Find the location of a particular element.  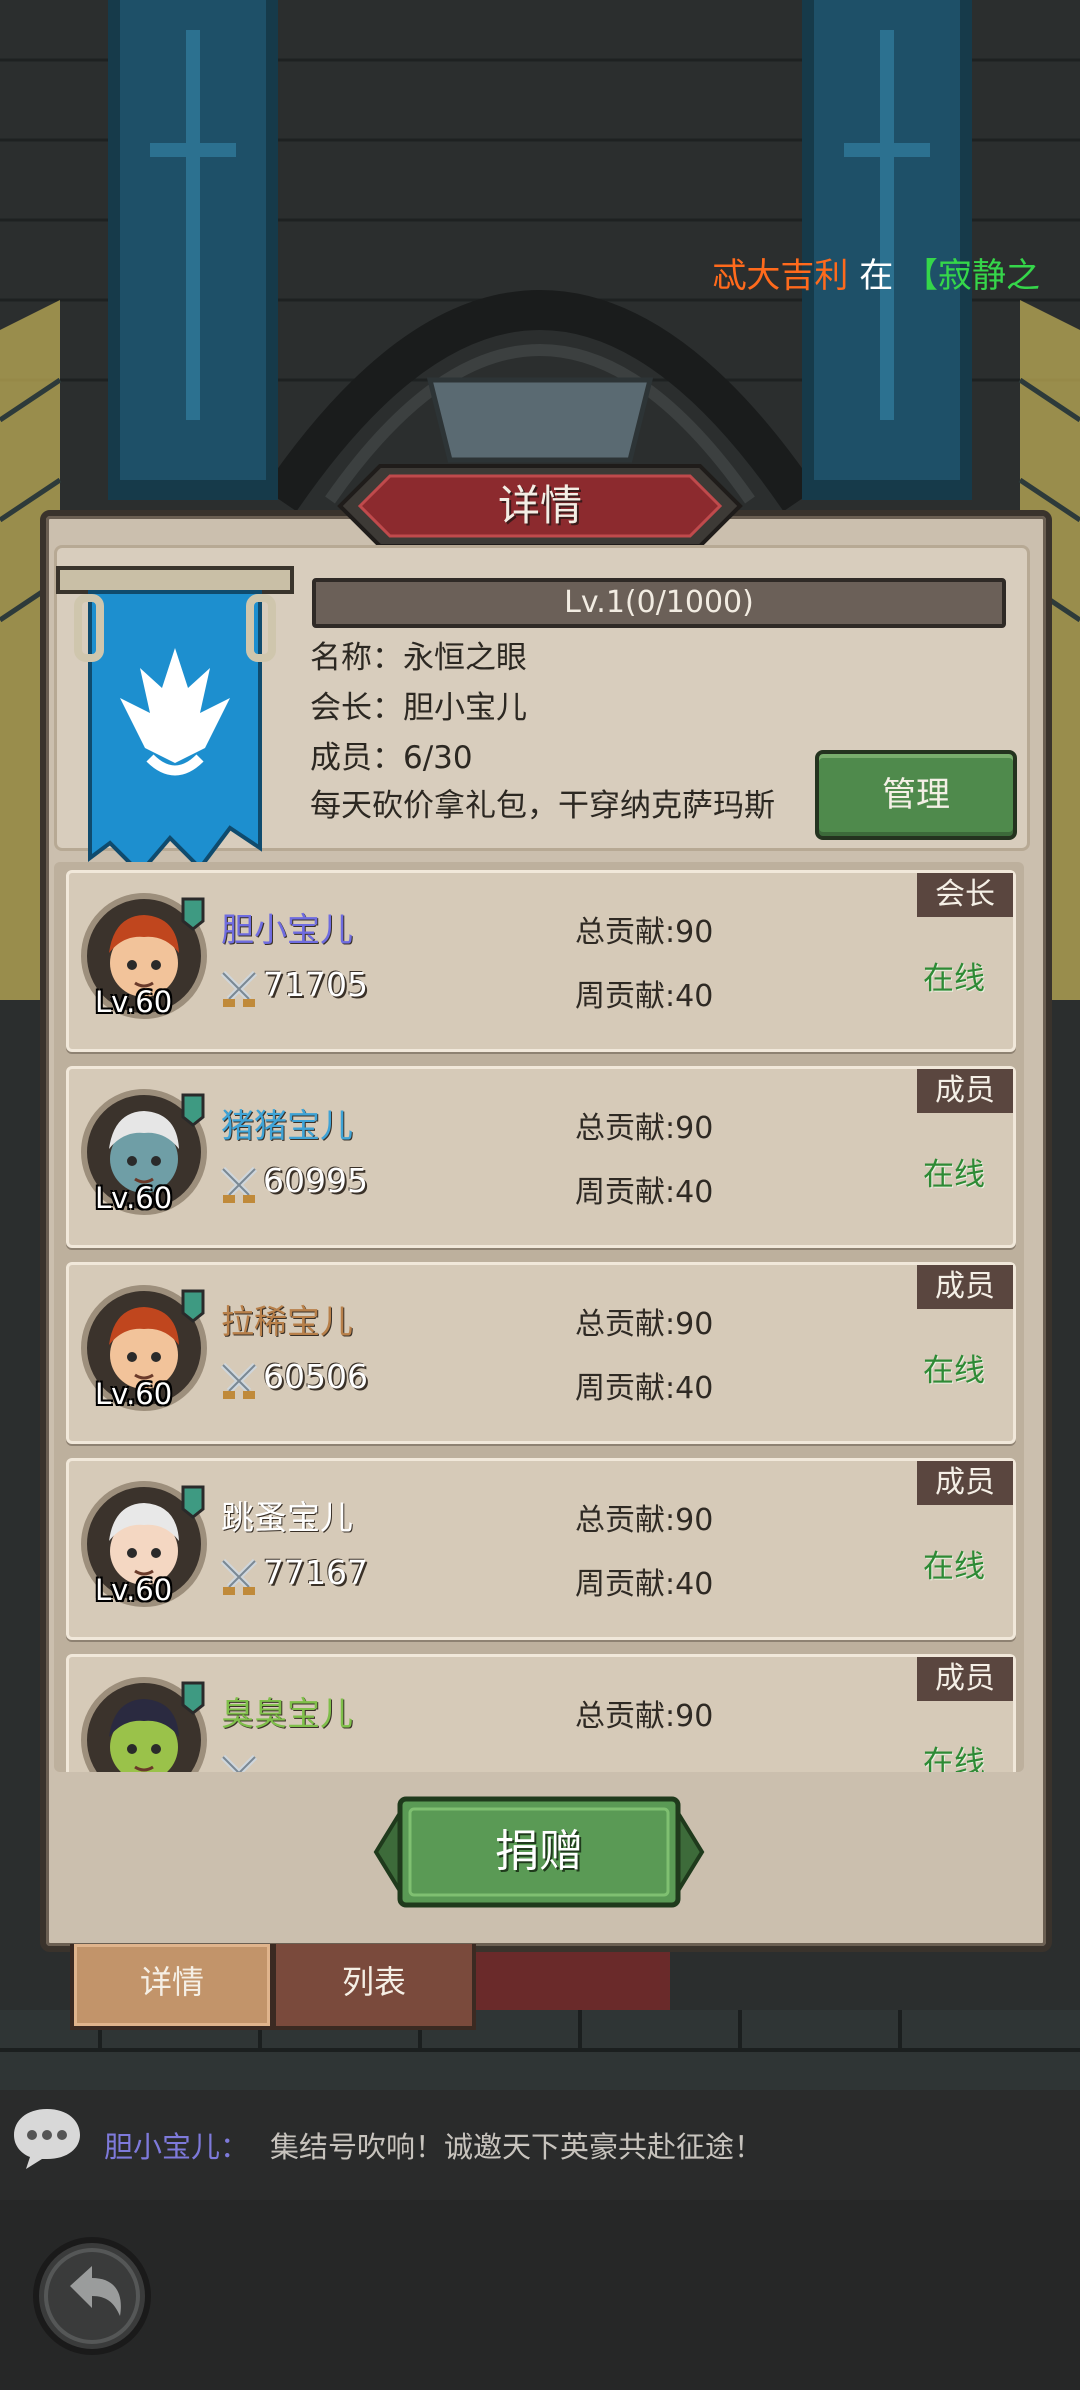

member-row: Lv.60 拉稀宝儿 60506 总贡献:90 周贡献:40 成员 在线 is located at coordinates (541, 1353).